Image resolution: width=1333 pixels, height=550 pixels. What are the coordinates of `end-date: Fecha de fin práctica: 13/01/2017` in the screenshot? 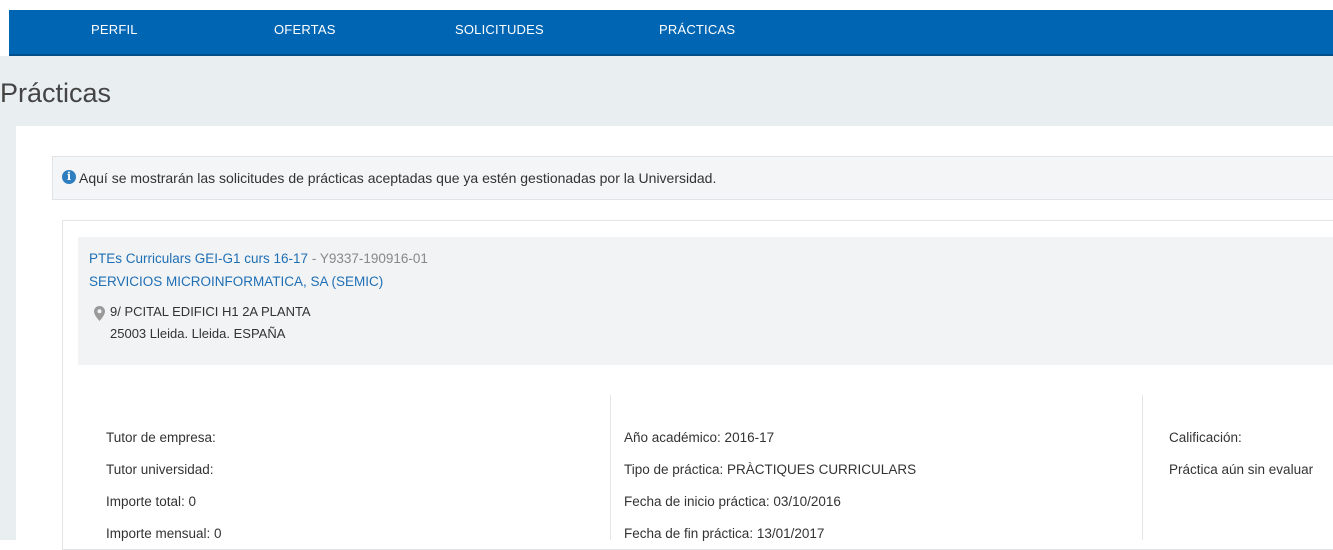 It's located at (724, 533).